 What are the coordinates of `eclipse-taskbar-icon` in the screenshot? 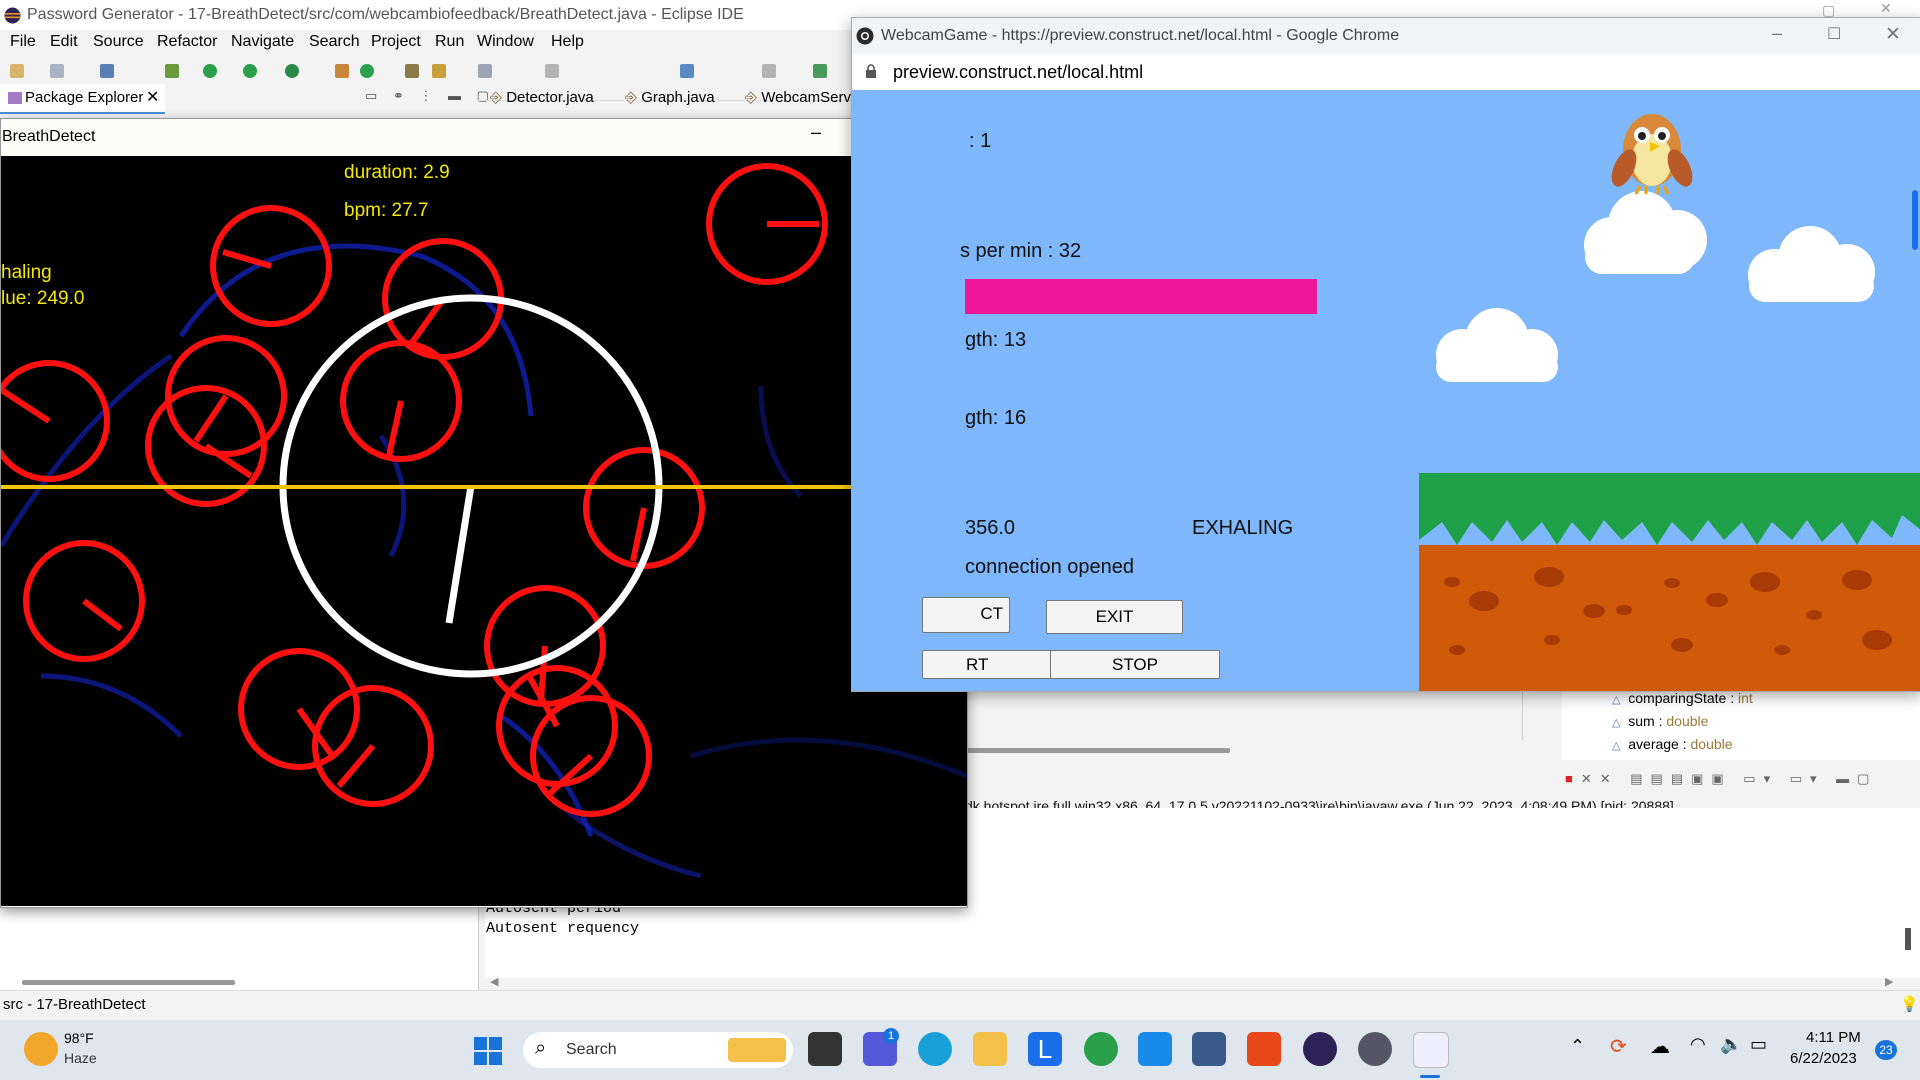 It's located at (1320, 1049).